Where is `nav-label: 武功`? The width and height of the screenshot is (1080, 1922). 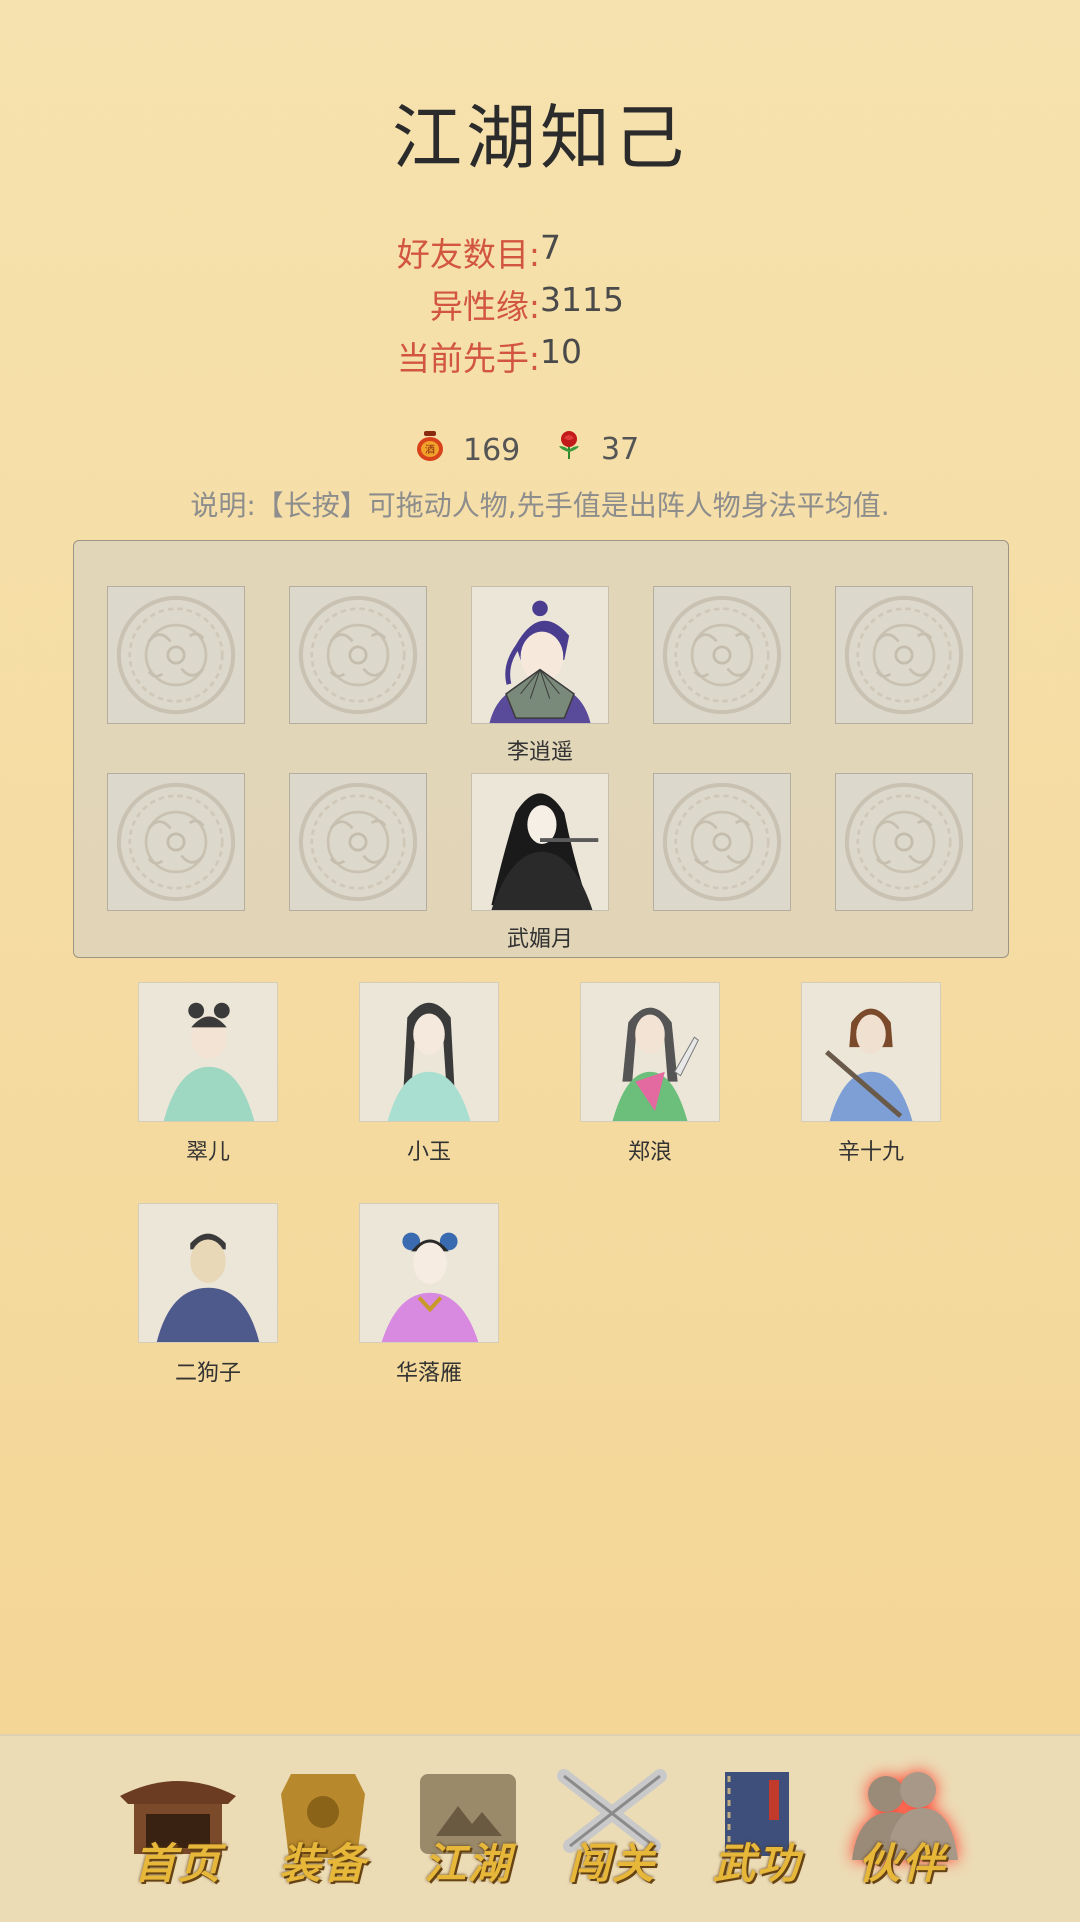
nav-label: 武功 is located at coordinates (756, 1863).